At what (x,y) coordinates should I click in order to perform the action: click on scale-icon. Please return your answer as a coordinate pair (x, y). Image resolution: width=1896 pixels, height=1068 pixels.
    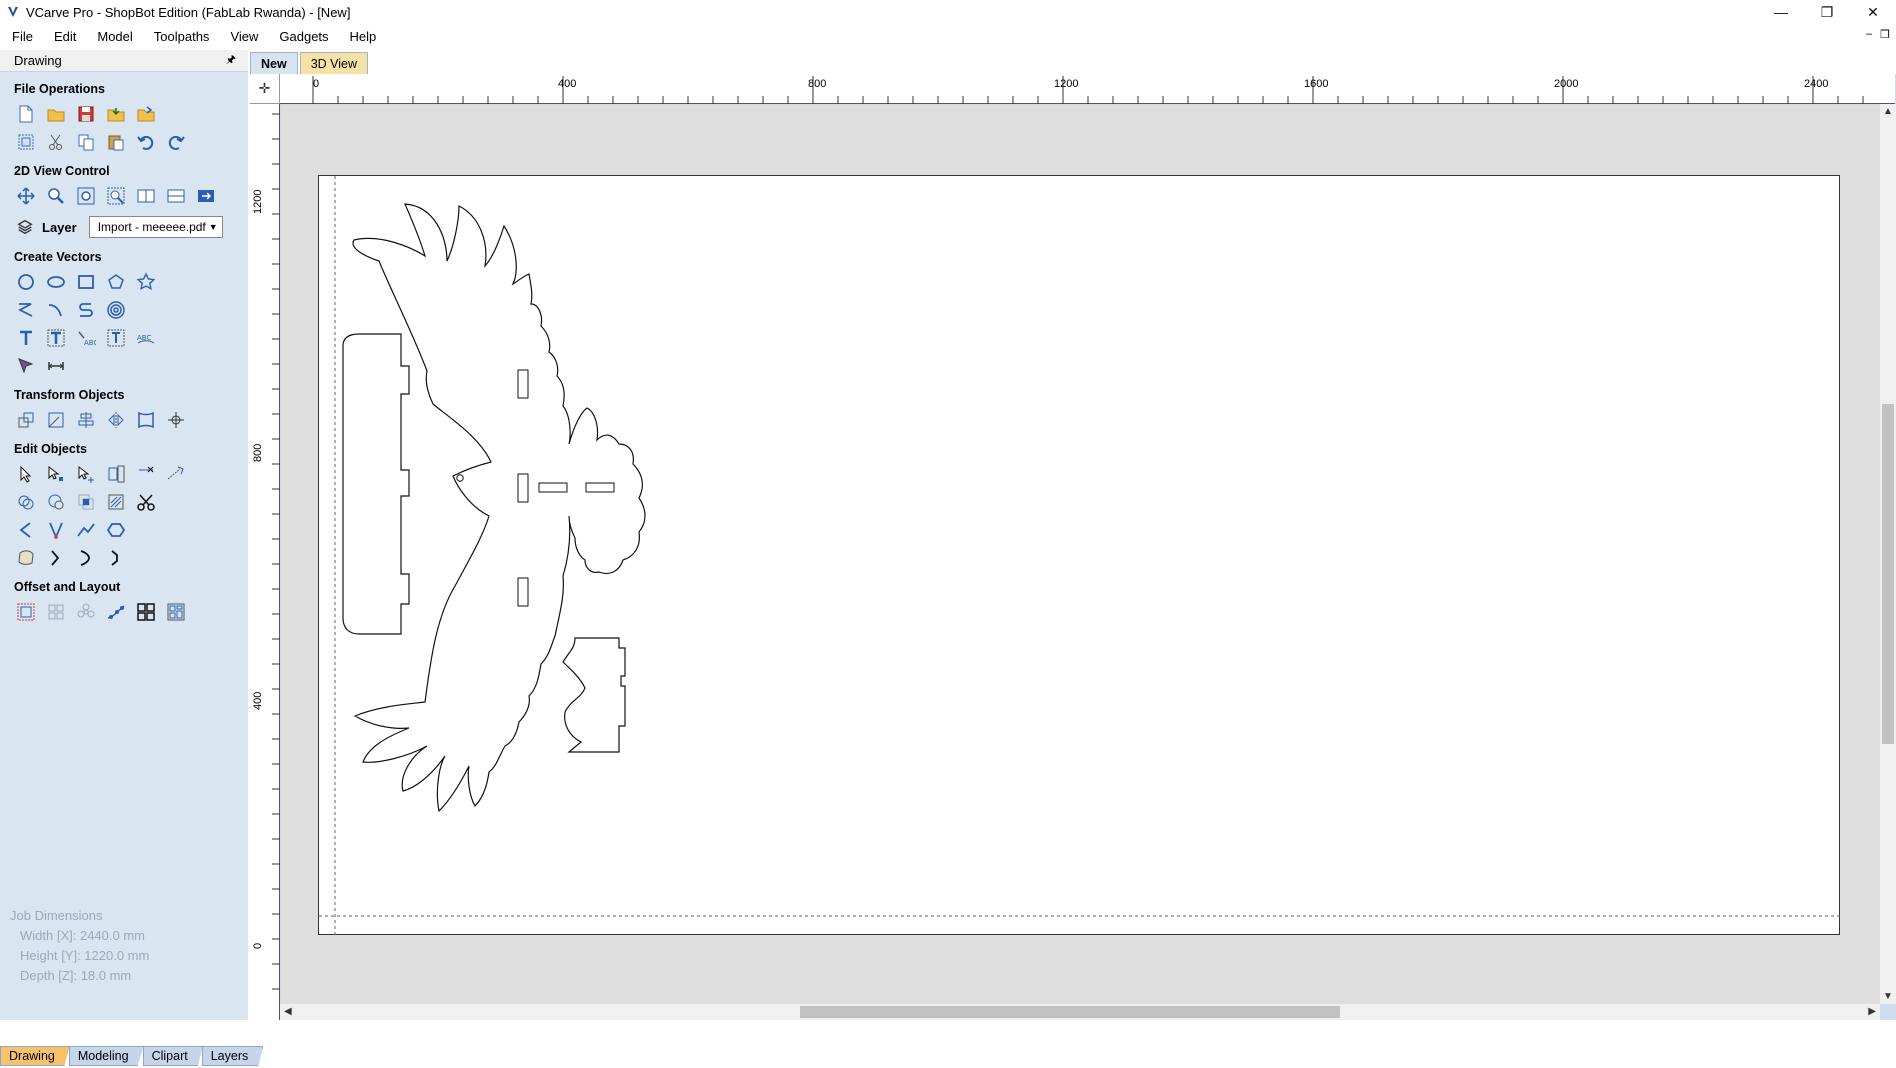
    Looking at the image, I should click on (56, 420).